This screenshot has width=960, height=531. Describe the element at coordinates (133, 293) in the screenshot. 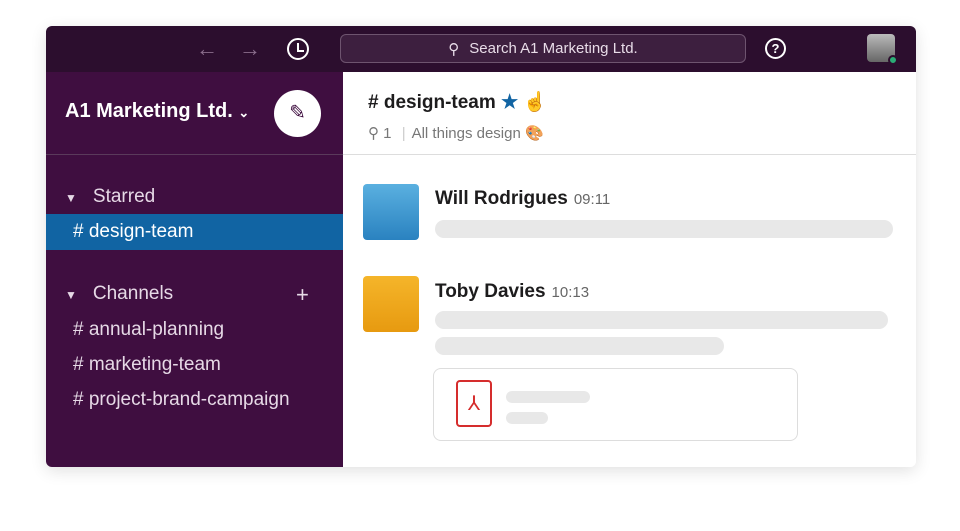

I see `section-label: Channels` at that location.